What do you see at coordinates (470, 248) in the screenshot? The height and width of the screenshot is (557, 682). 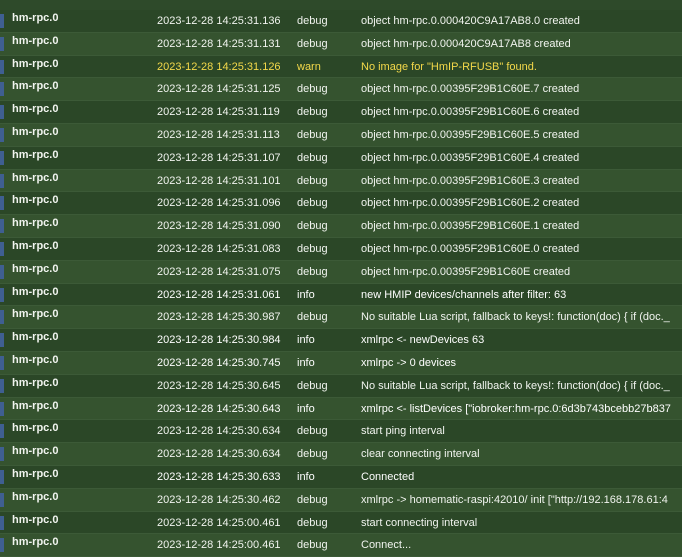 I see `log-message: object hm-rpc.0.00395F29B1C60E.0 created` at bounding box center [470, 248].